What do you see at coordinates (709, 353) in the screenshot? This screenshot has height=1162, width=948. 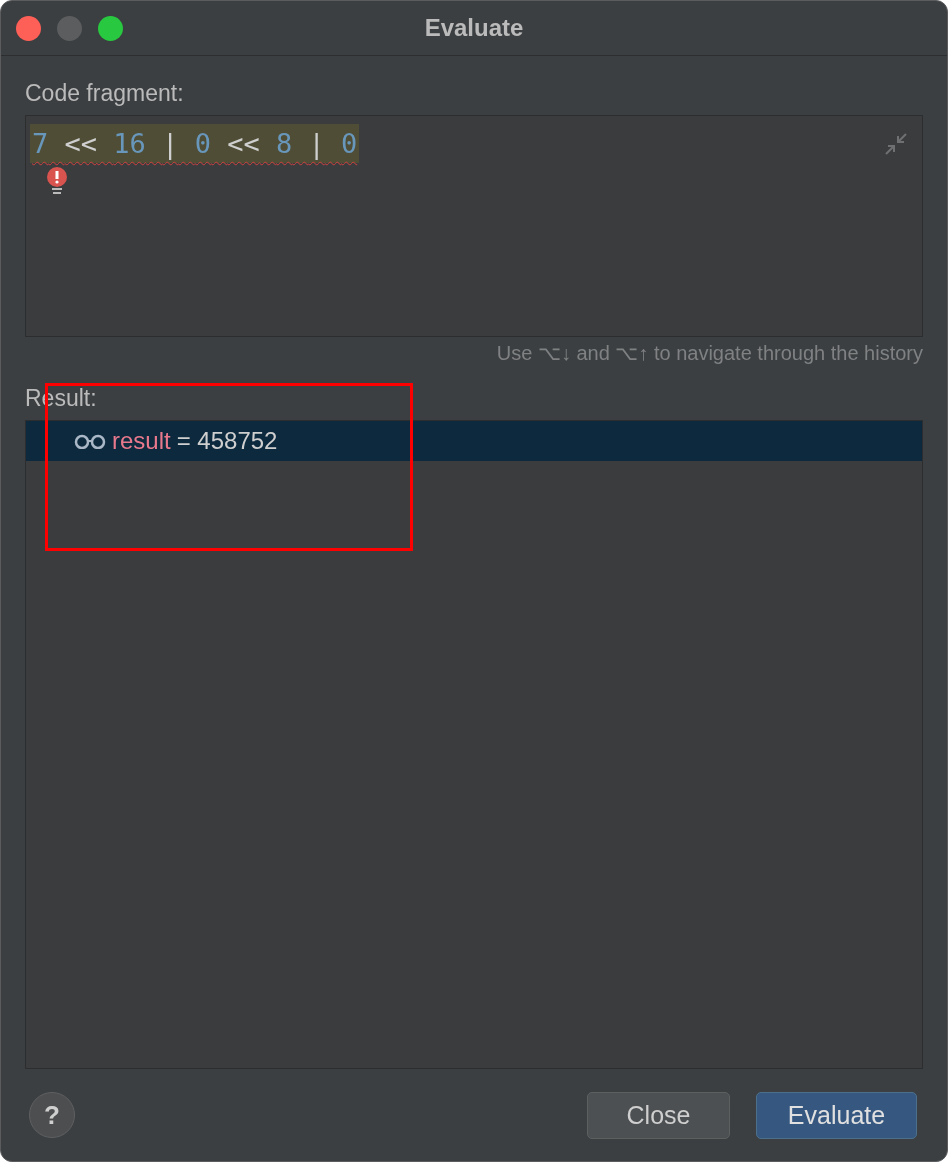 I see `history-hint: Use ⌥↓ and ⌥↑ to navigate through the history` at bounding box center [709, 353].